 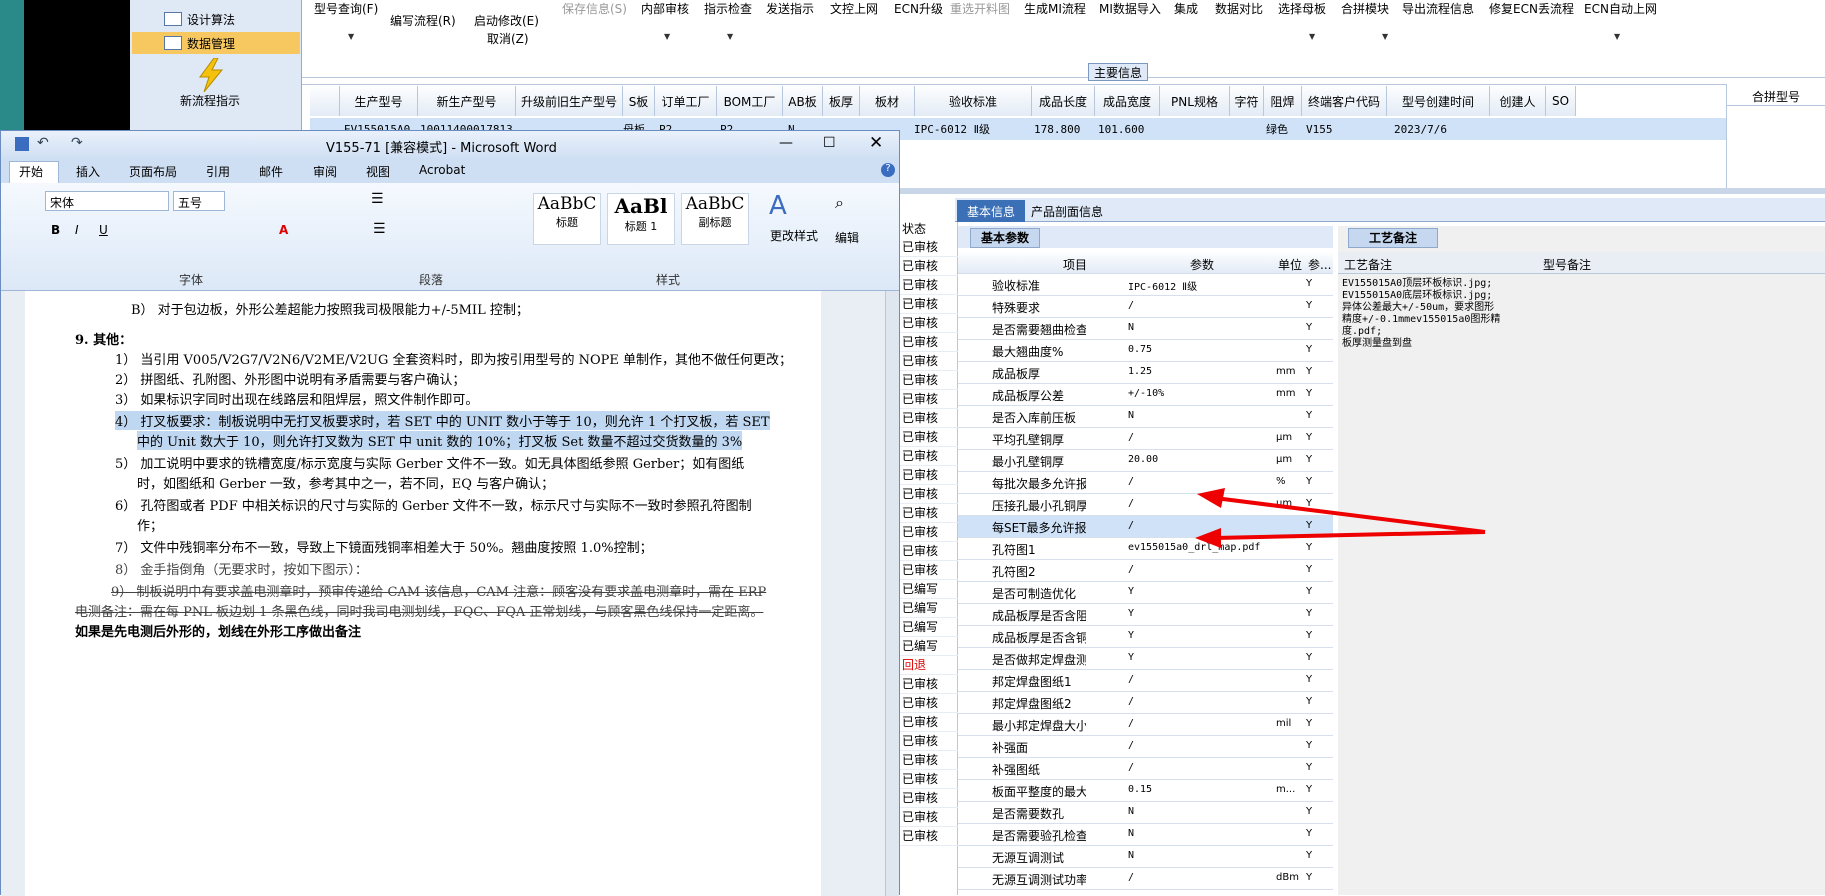 I want to click on basic-params-title: 基本参数, so click(x=1005, y=238).